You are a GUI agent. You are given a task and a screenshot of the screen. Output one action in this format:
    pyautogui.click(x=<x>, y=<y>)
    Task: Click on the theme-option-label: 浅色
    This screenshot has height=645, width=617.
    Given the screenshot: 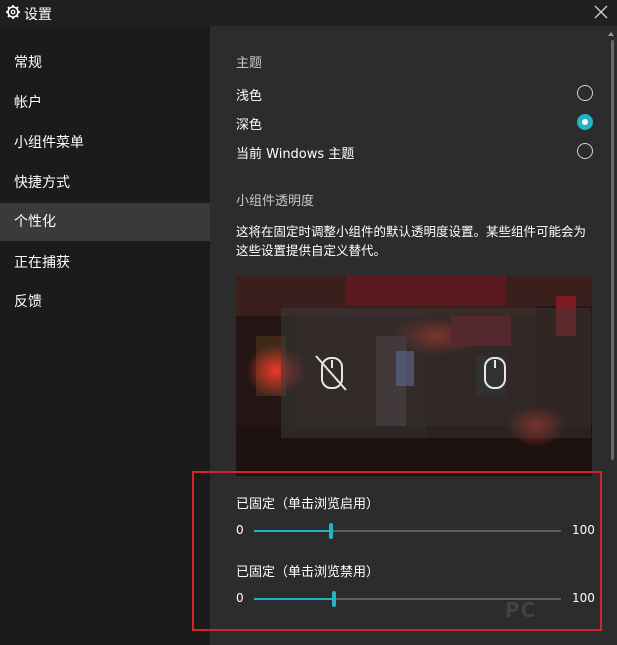 What is the action you would take?
    pyautogui.click(x=249, y=96)
    